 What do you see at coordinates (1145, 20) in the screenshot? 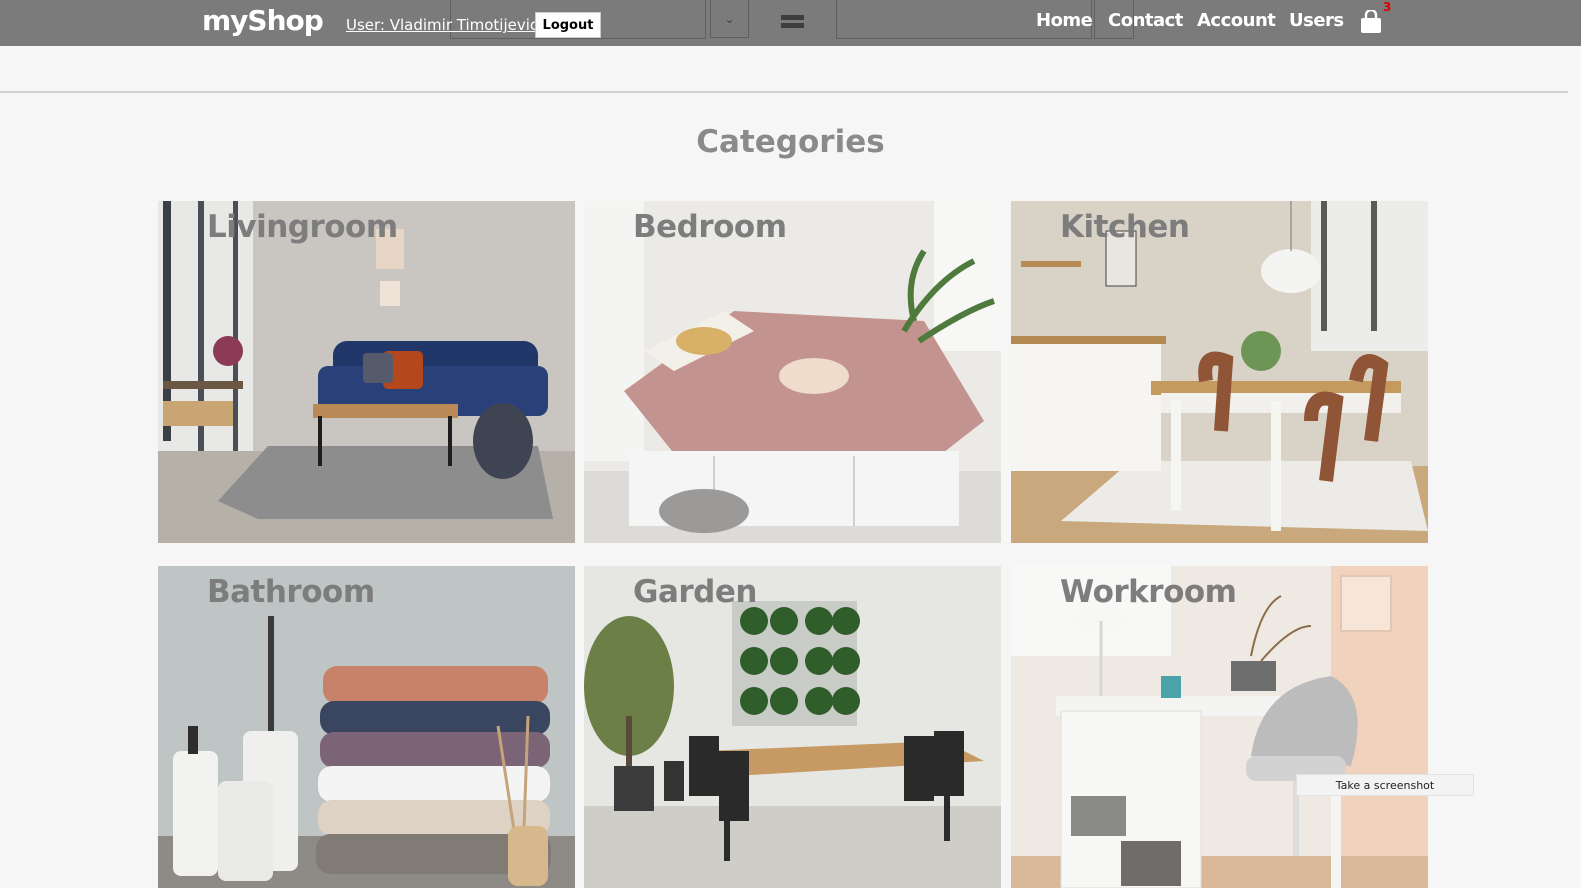
I see `nav-contact-link: Contact` at bounding box center [1145, 20].